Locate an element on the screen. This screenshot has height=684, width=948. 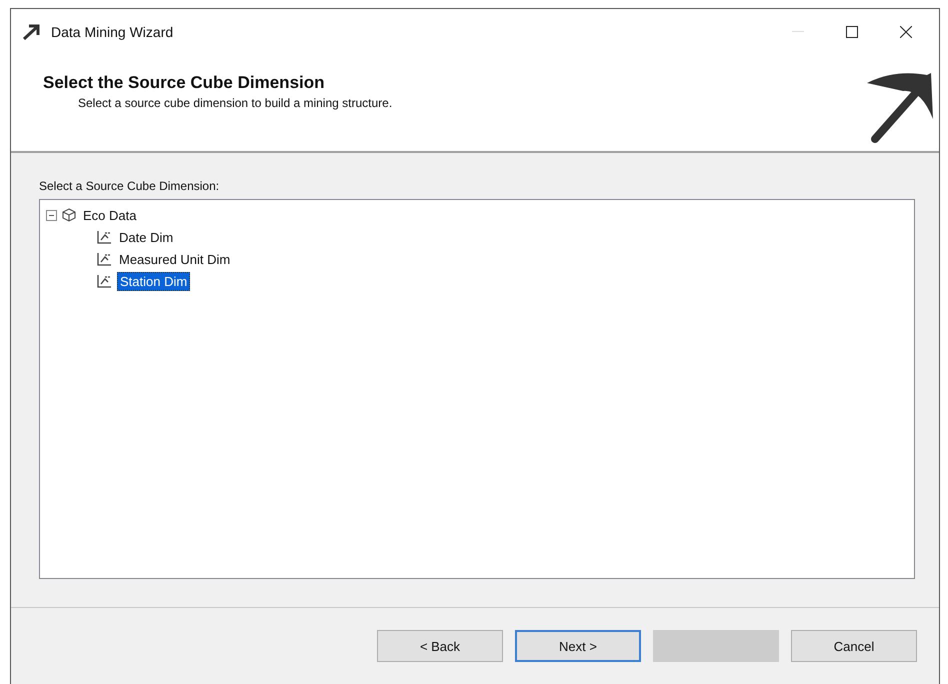
tree-item: Eco Data is located at coordinates (109, 215).